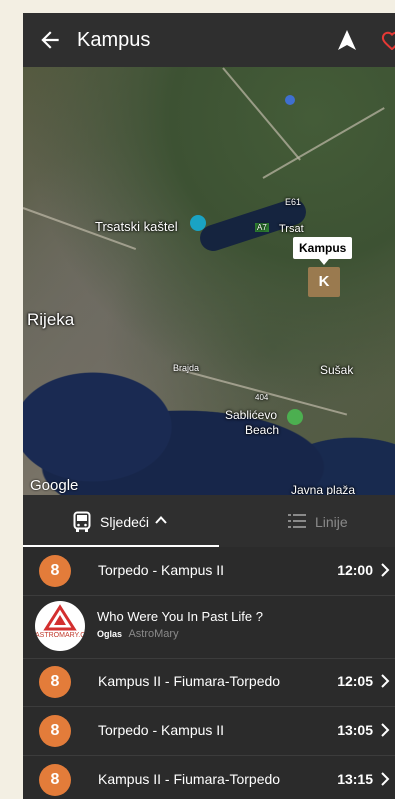 This screenshot has height=799, width=395. What do you see at coordinates (262, 397) in the screenshot?
I see `map-label-road-404: 404` at bounding box center [262, 397].